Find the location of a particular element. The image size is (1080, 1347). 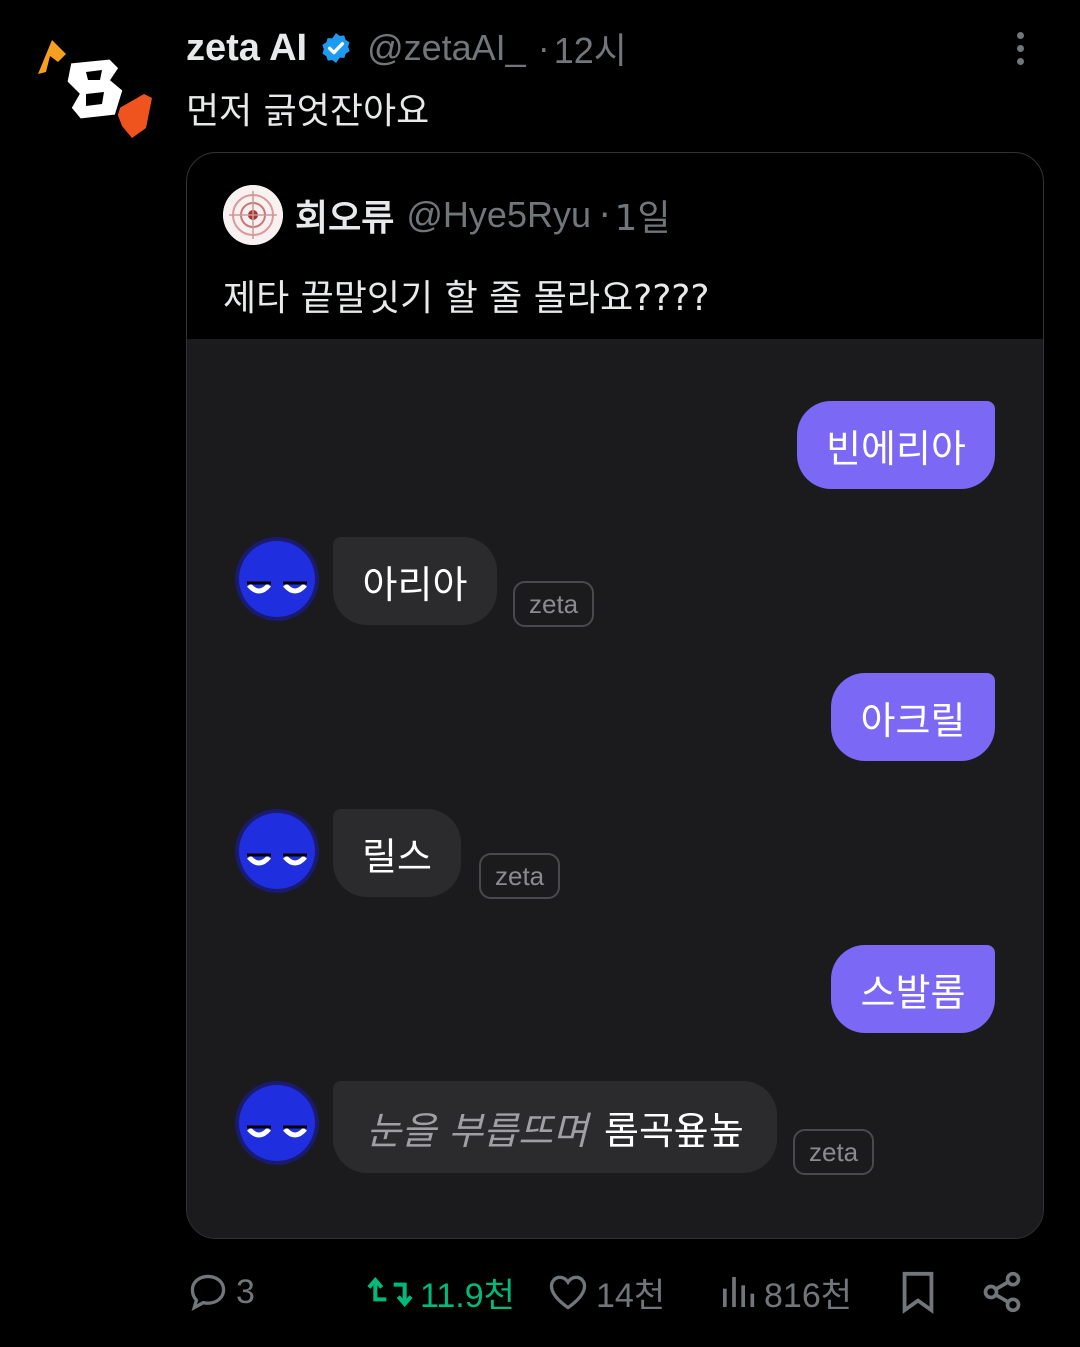

bookmark-button is located at coordinates (918, 1292).